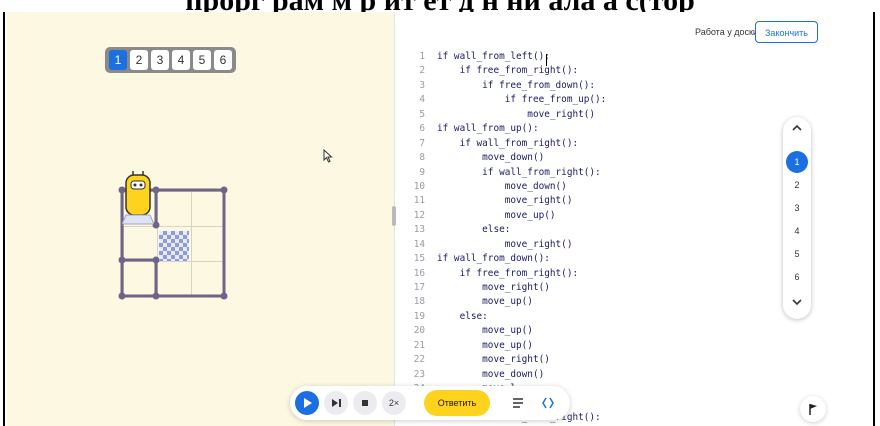  What do you see at coordinates (170, 60) in the screenshot?
I see `level-tabs: 1 2 3 4 5 6` at bounding box center [170, 60].